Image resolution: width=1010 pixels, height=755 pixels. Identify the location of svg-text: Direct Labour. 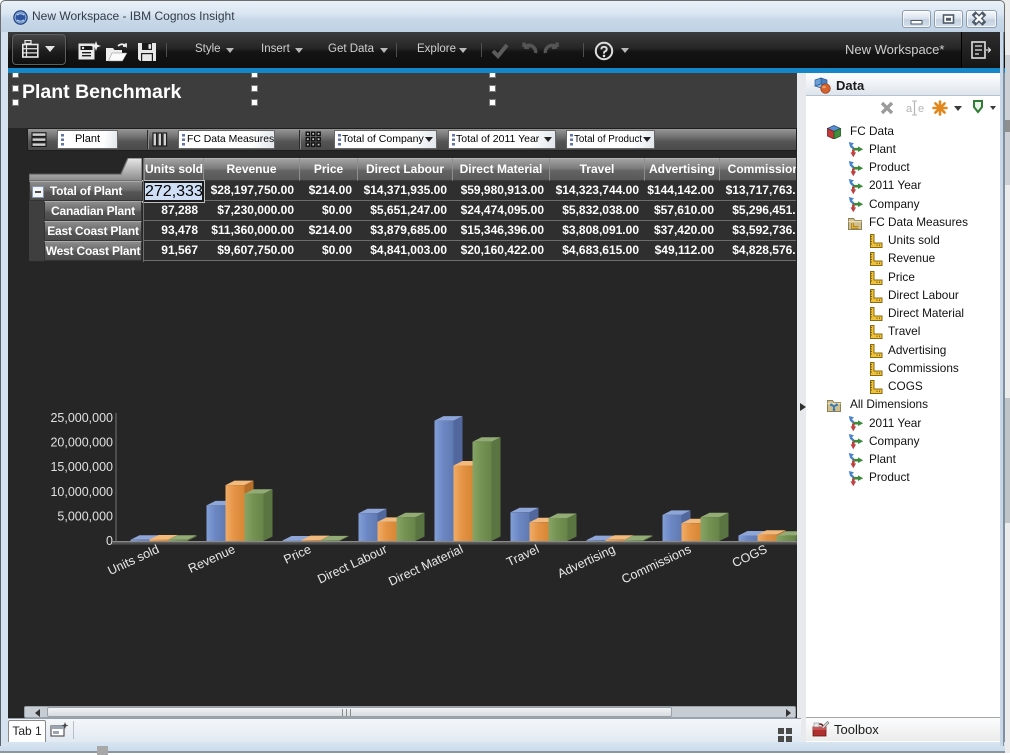
(352, 564).